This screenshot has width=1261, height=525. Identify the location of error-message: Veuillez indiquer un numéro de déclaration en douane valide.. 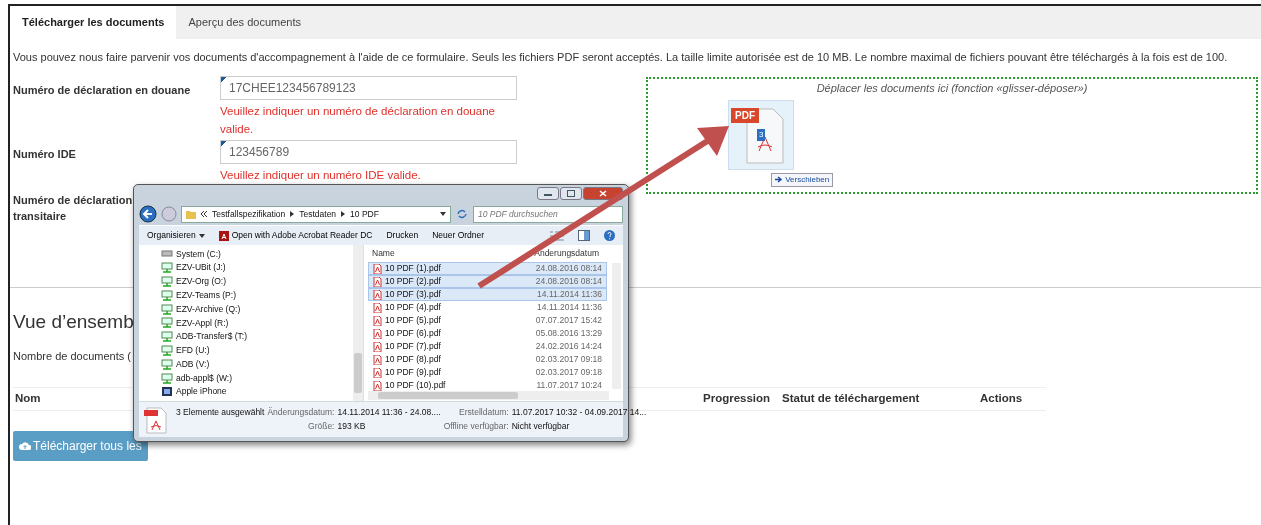
(358, 120).